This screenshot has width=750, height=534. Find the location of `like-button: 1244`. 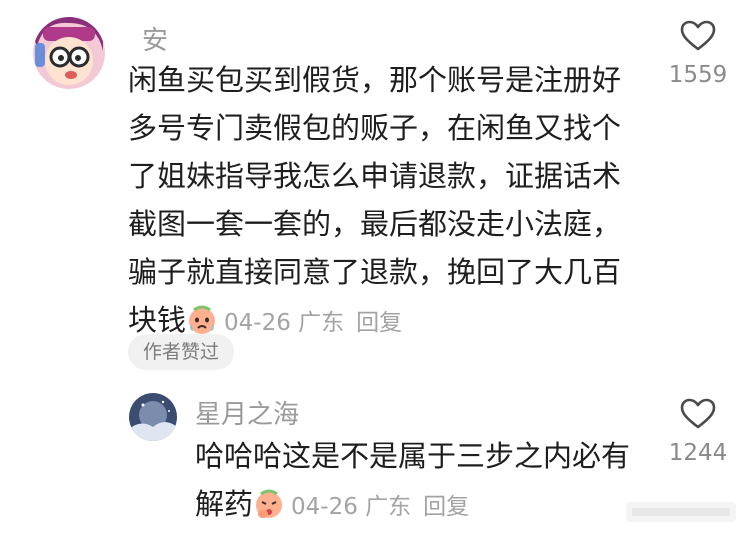

like-button: 1244 is located at coordinates (698, 432).